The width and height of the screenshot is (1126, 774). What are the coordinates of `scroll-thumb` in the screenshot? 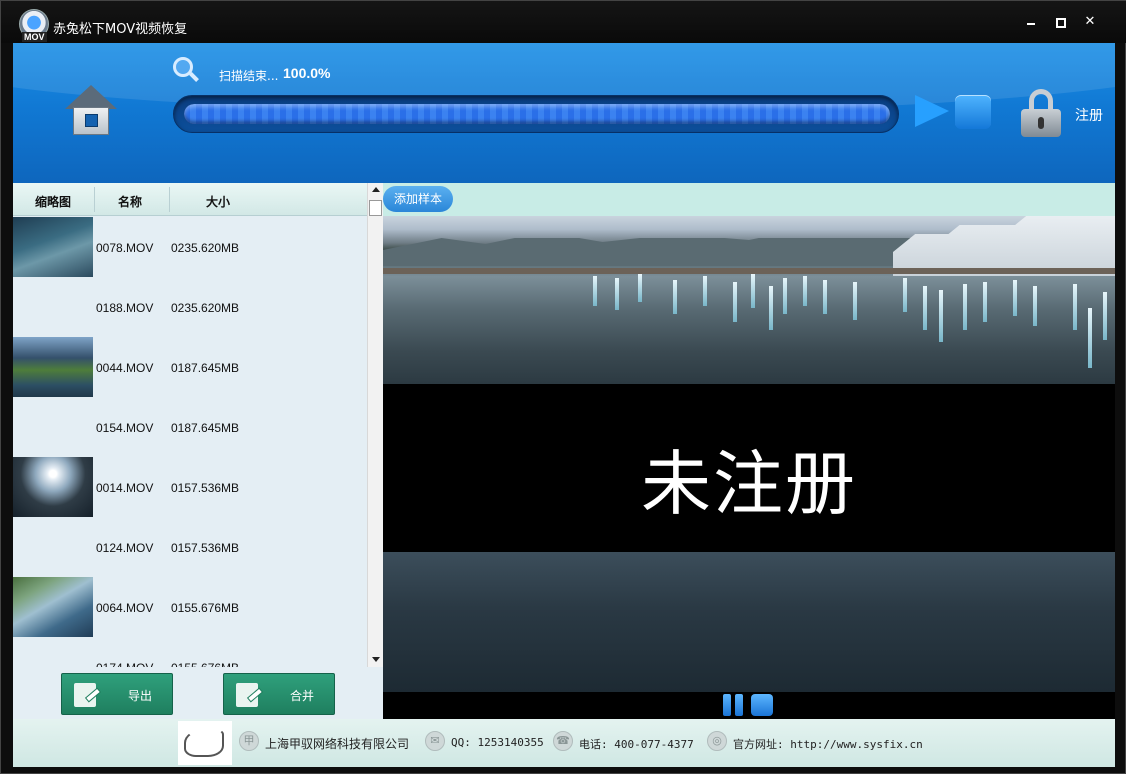 It's located at (375, 208).